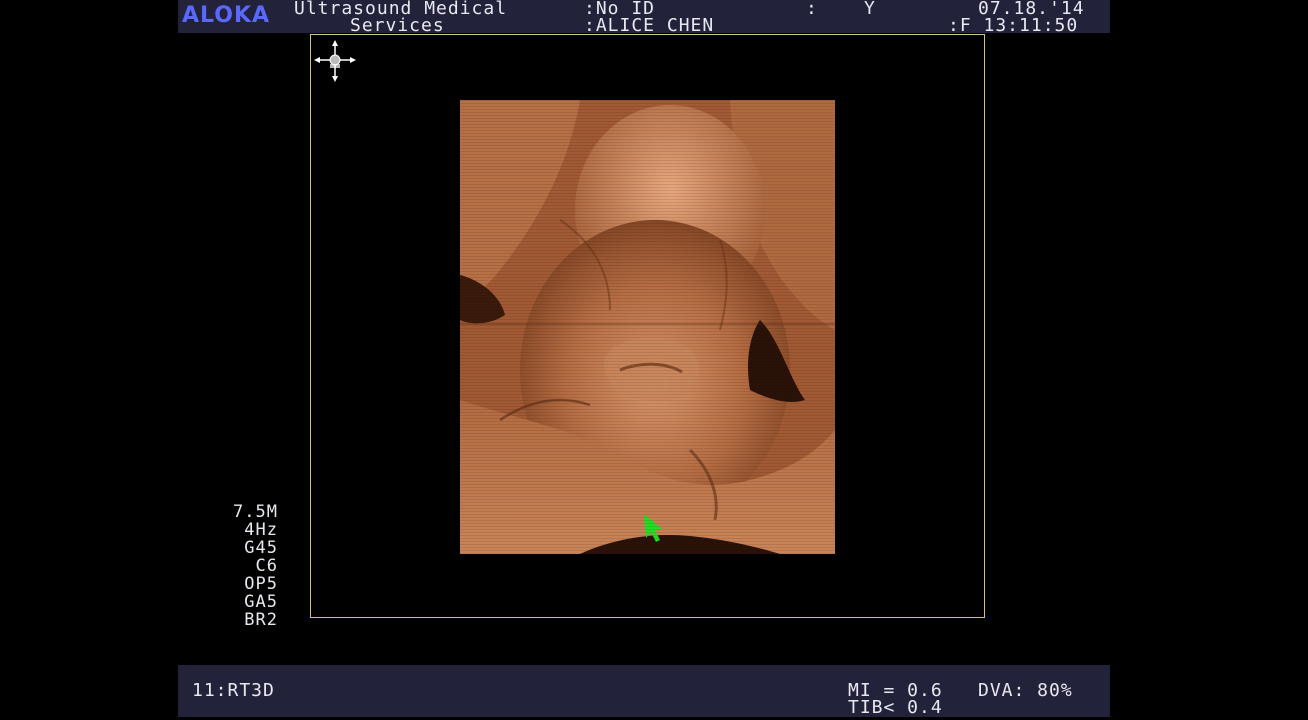  I want to click on param-brightness: BR2, so click(261, 620).